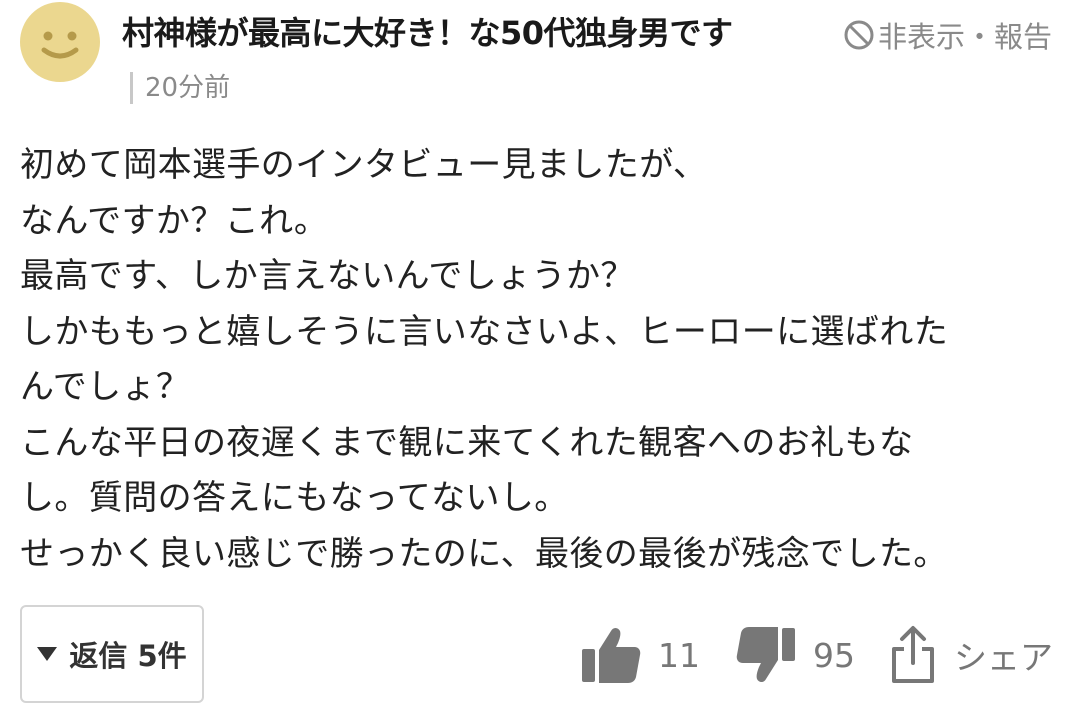  What do you see at coordinates (427, 31) in the screenshot?
I see `username: 村神様が最高に大好き！な50代独身男です` at bounding box center [427, 31].